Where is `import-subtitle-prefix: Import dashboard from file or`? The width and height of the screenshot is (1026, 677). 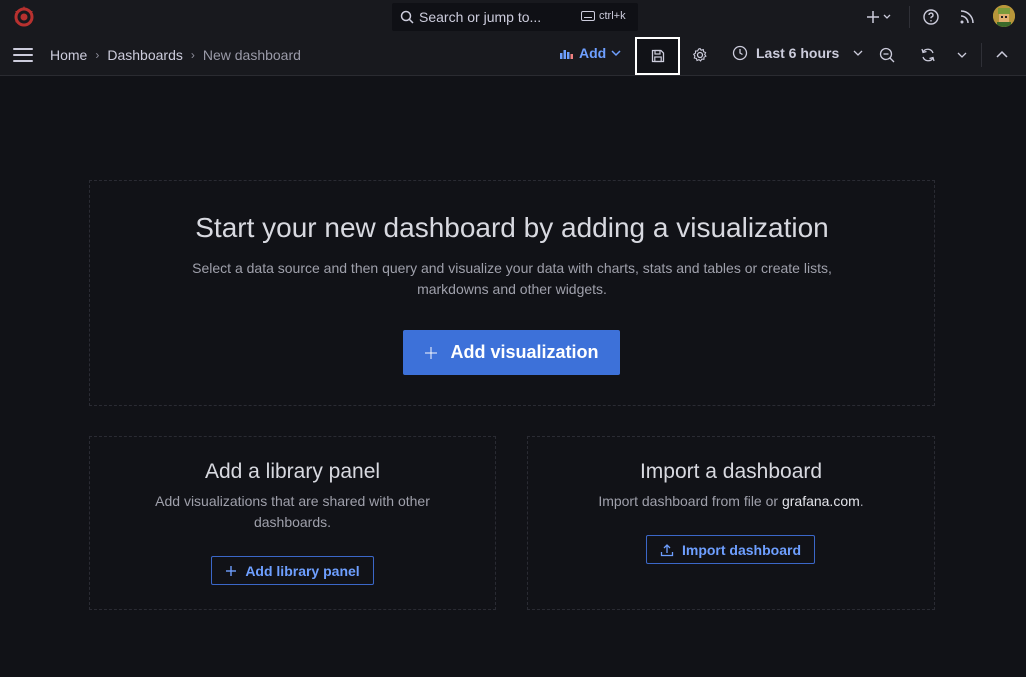
import-subtitle-prefix: Import dashboard from file or is located at coordinates (690, 501).